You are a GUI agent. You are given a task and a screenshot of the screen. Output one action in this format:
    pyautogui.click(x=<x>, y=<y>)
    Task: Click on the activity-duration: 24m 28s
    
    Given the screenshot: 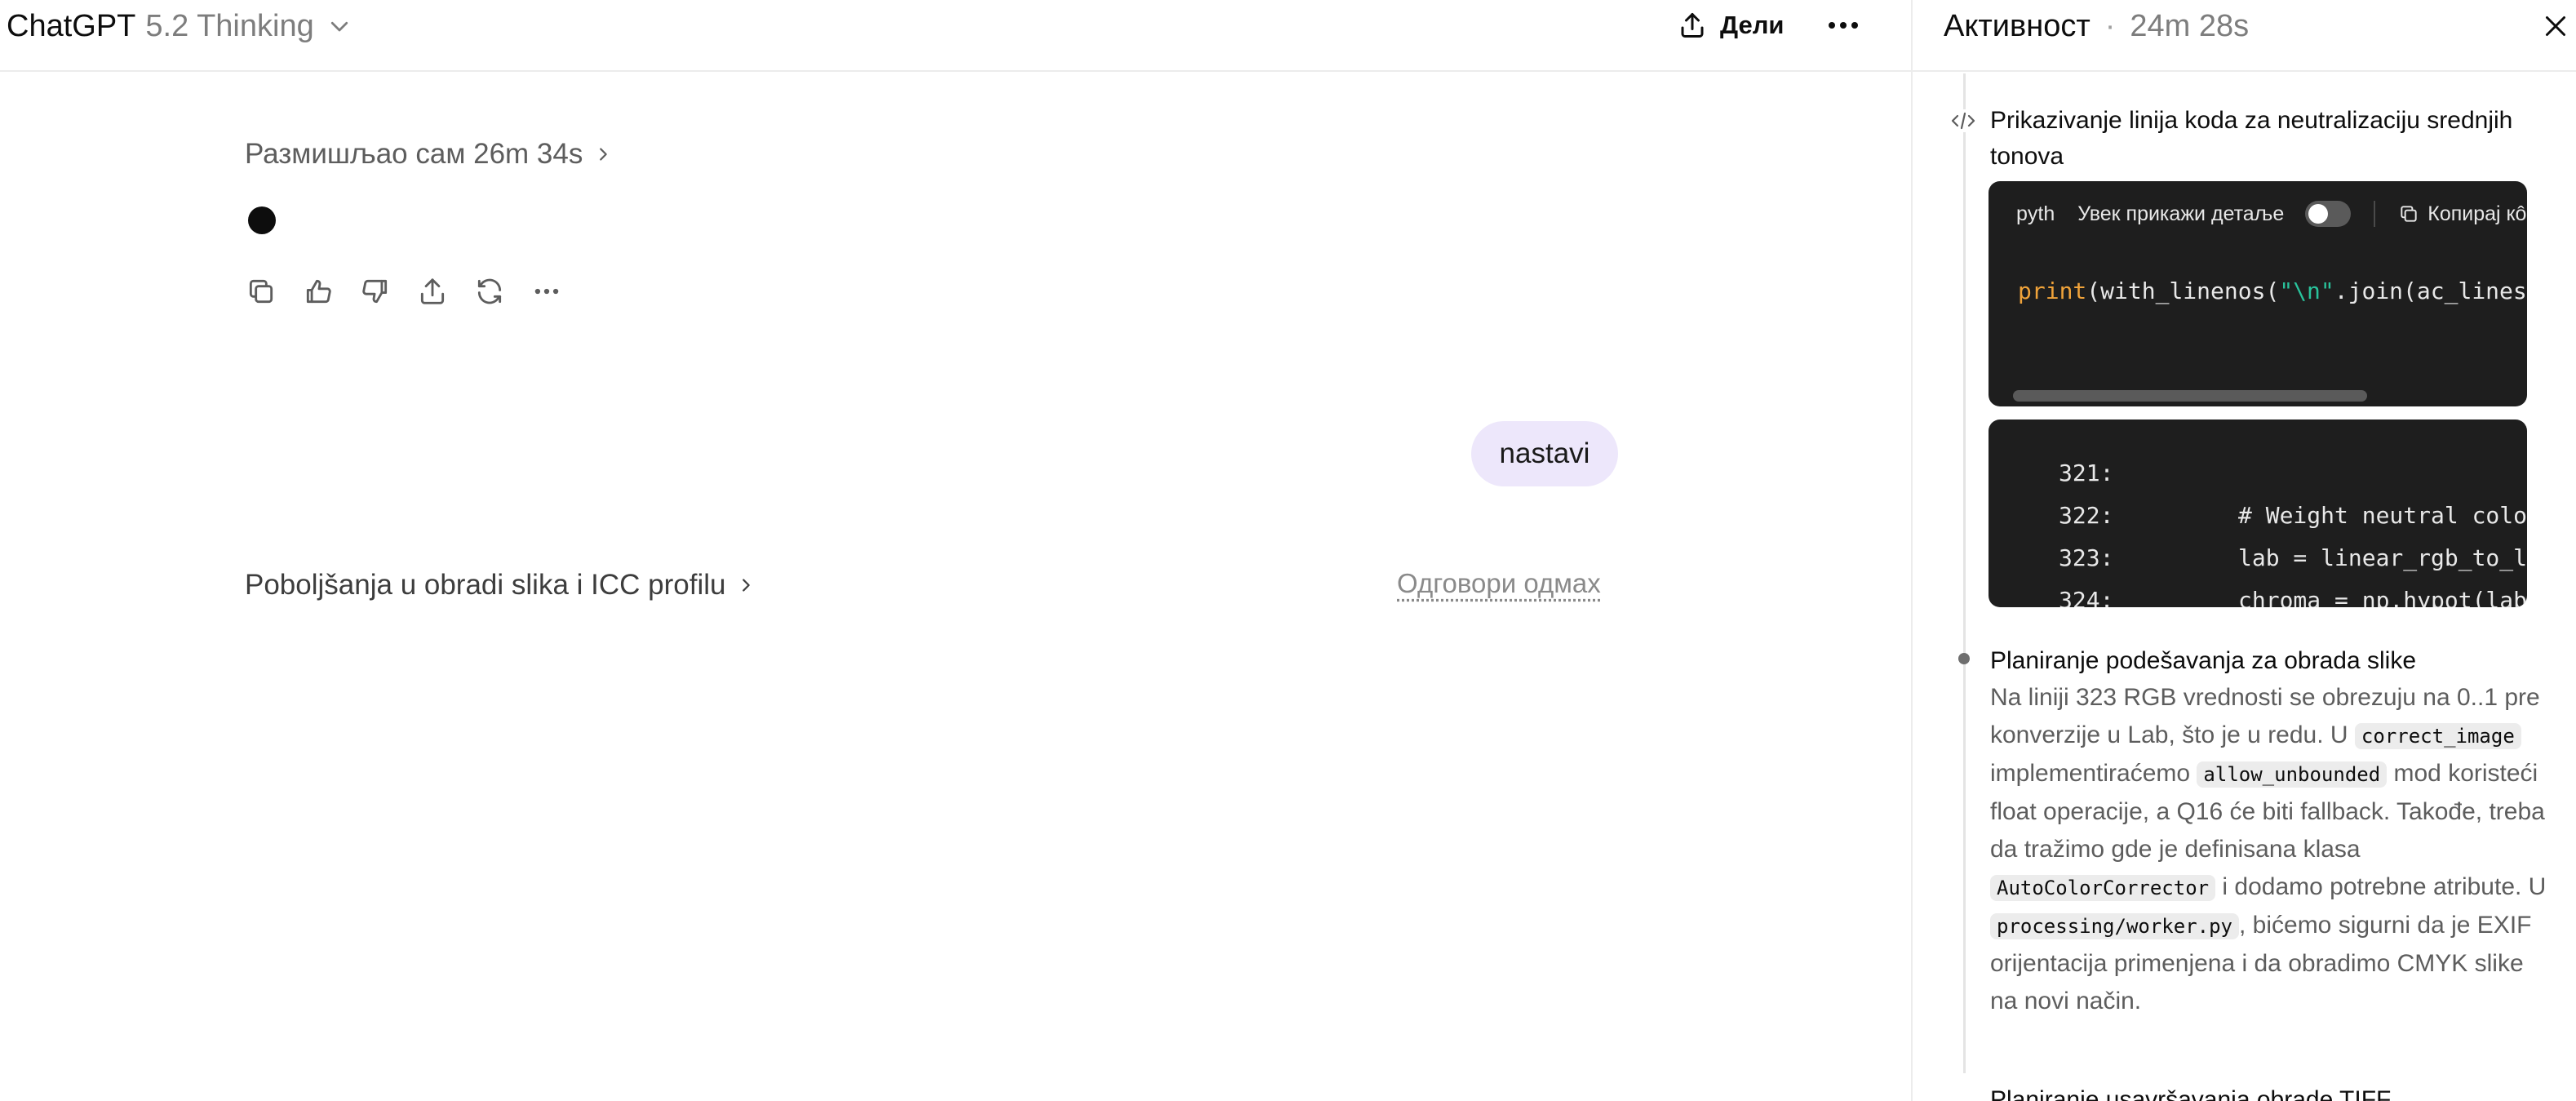 What is the action you would take?
    pyautogui.click(x=2190, y=25)
    